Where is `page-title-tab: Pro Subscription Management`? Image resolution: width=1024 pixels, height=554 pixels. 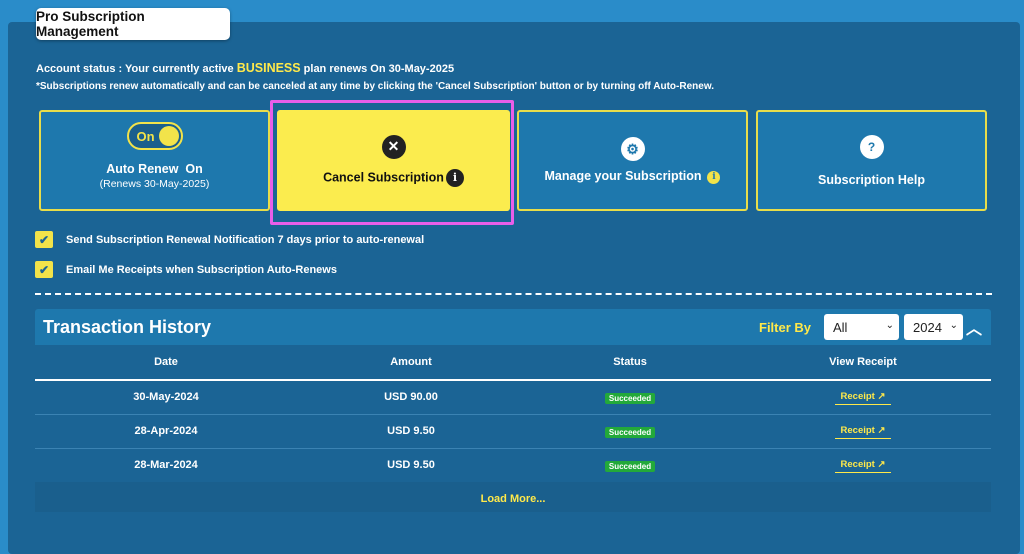 page-title-tab: Pro Subscription Management is located at coordinates (133, 24).